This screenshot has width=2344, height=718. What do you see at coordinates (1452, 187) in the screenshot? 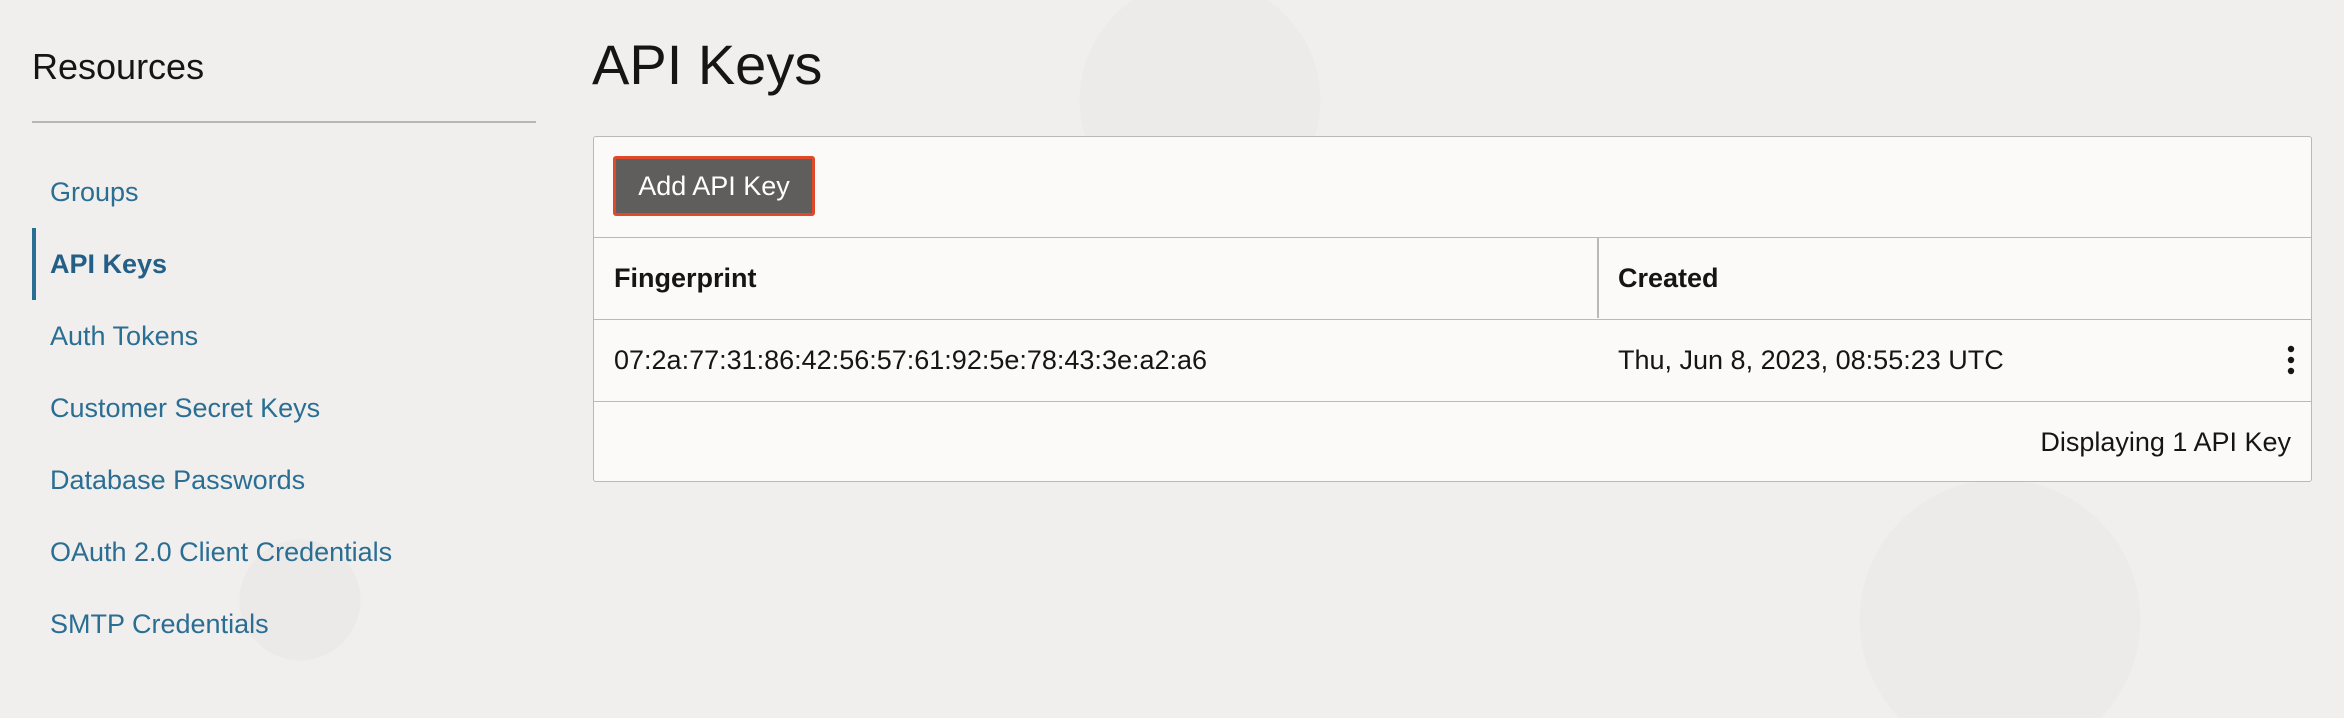
I see `panel-toolbar: Add API Key` at bounding box center [1452, 187].